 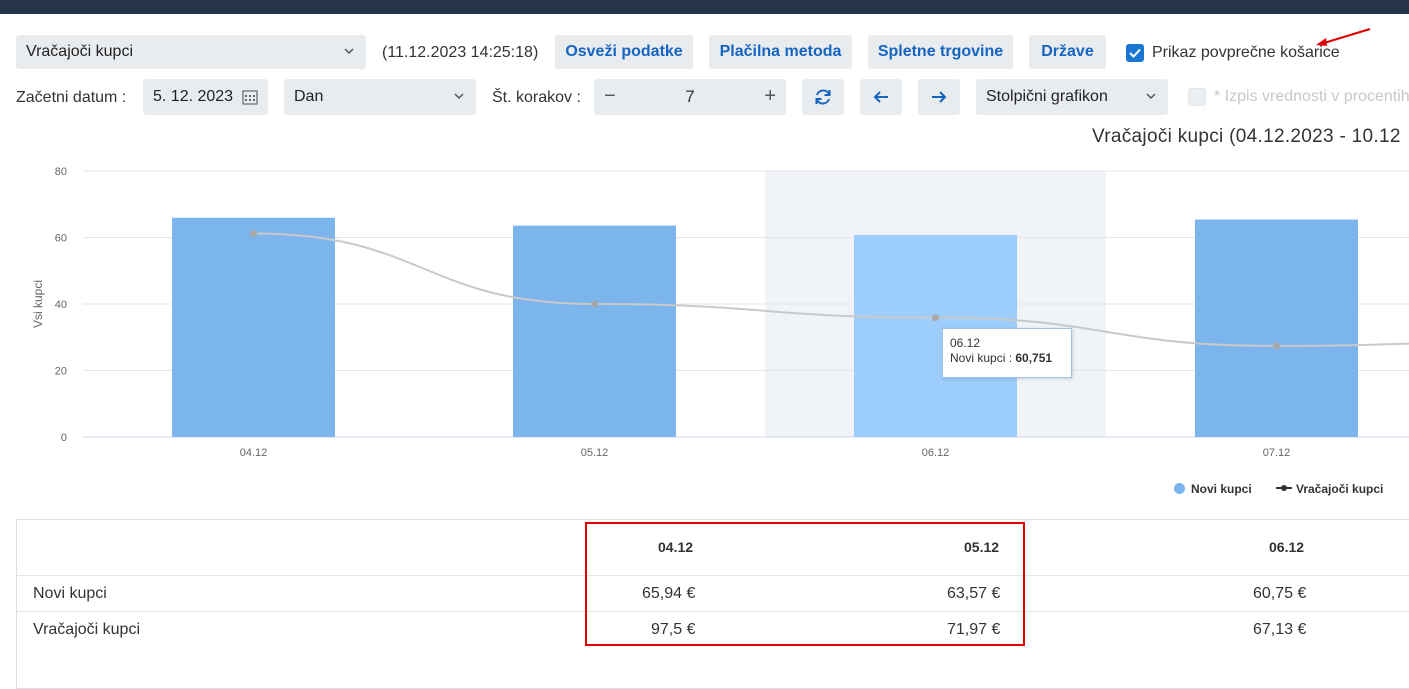 I want to click on calendar-icon, so click(x=250, y=97).